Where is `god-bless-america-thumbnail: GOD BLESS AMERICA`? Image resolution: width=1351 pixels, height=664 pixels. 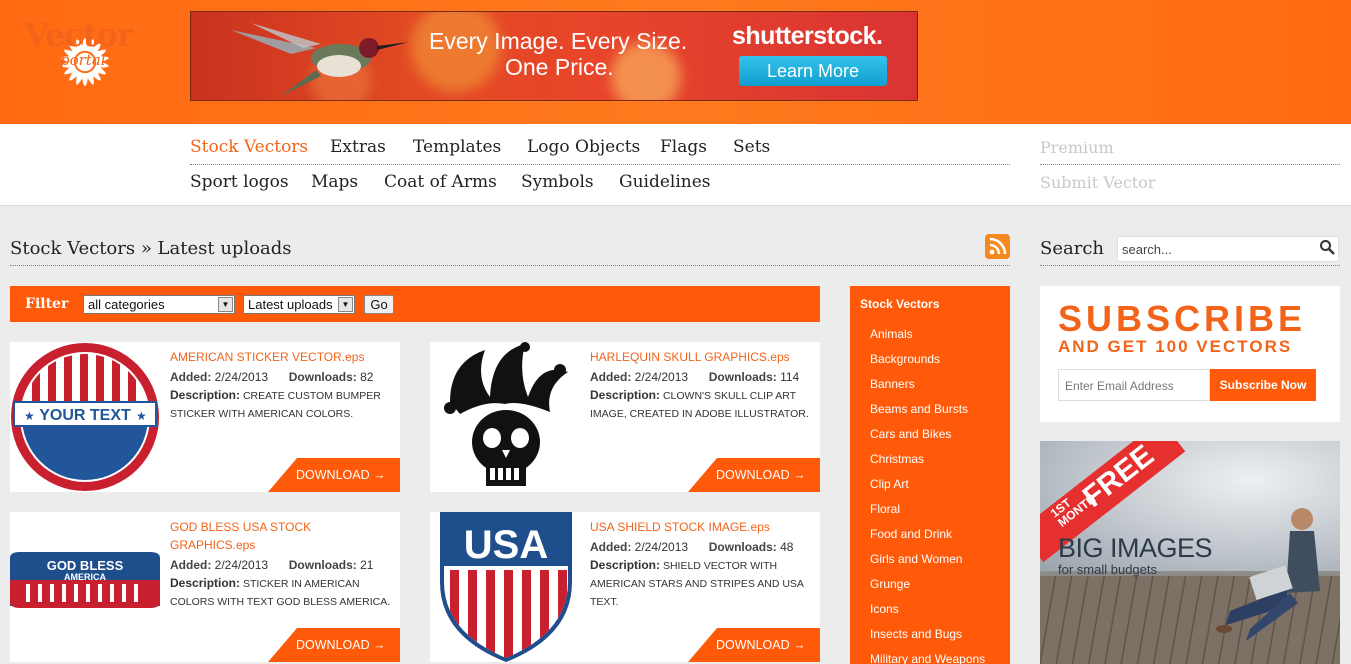
god-bless-america-thumbnail: GOD BLESS AMERICA is located at coordinates (86, 587).